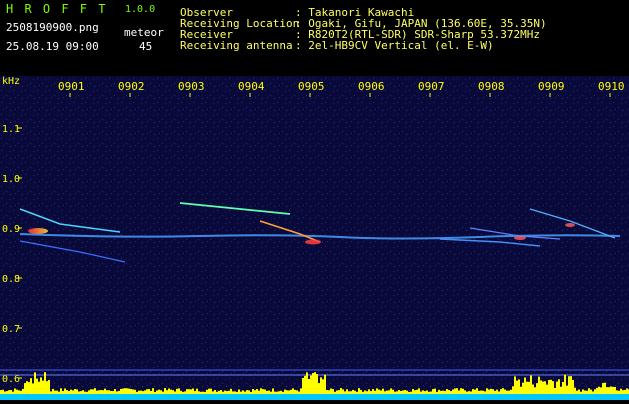 The width and height of the screenshot is (629, 404). Describe the element at coordinates (371, 86) in the screenshot. I see `time-tick-label: 0906` at that location.